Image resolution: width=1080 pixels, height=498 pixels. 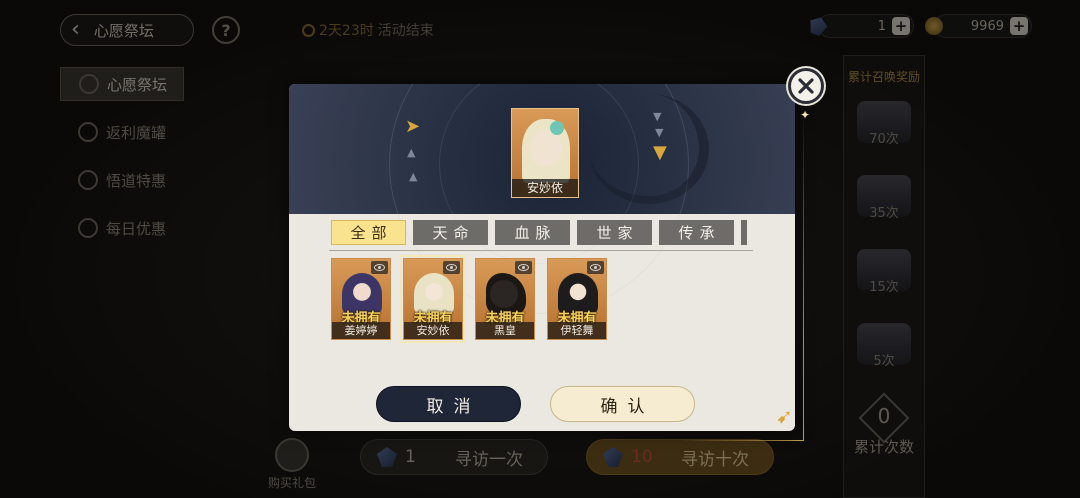 What do you see at coordinates (557, 128) in the screenshot?
I see `flower-ornament-icon` at bounding box center [557, 128].